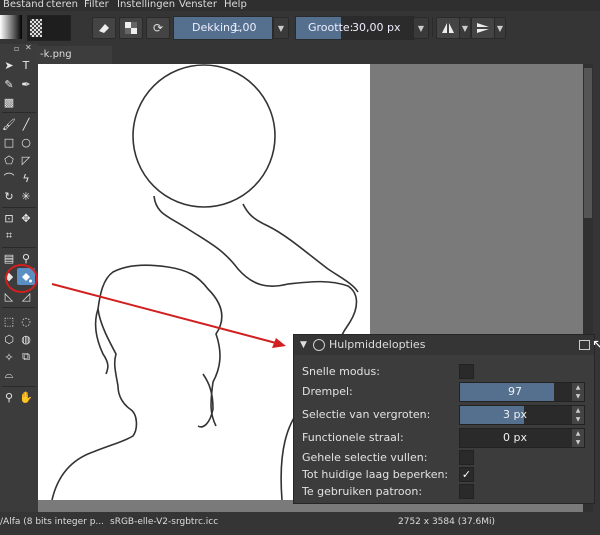  What do you see at coordinates (21, 278) in the screenshot?
I see `annotation-circle` at bounding box center [21, 278].